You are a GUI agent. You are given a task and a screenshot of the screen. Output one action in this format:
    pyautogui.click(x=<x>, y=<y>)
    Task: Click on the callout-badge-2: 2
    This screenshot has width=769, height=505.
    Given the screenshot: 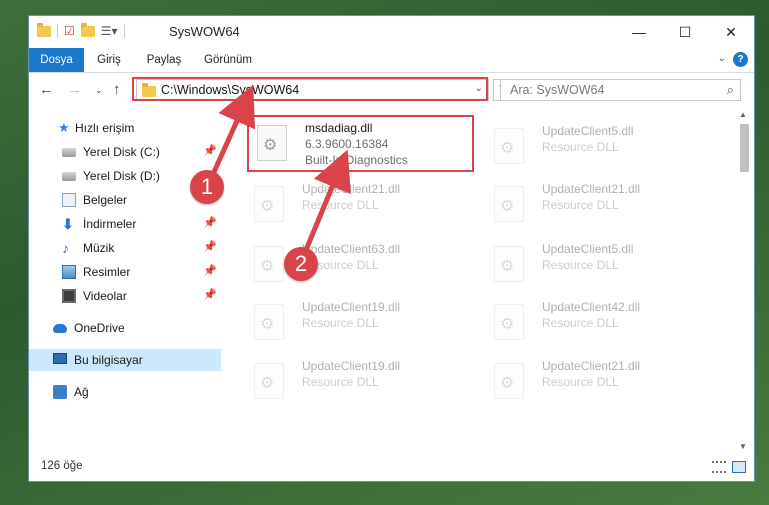 What is the action you would take?
    pyautogui.click(x=301, y=264)
    